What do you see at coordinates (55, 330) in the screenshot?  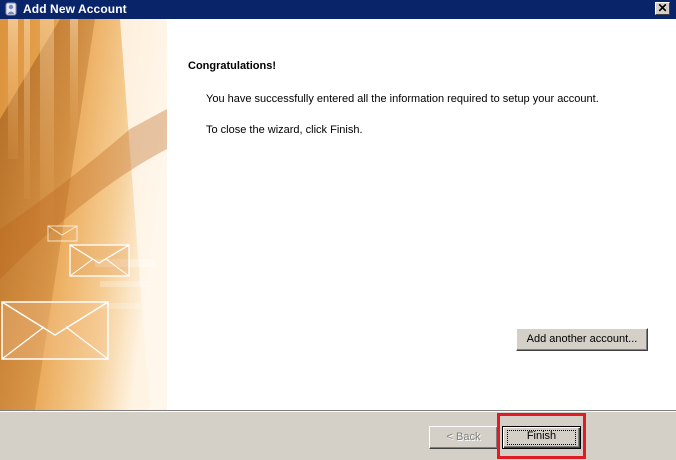 I see `envelope-icon-large` at bounding box center [55, 330].